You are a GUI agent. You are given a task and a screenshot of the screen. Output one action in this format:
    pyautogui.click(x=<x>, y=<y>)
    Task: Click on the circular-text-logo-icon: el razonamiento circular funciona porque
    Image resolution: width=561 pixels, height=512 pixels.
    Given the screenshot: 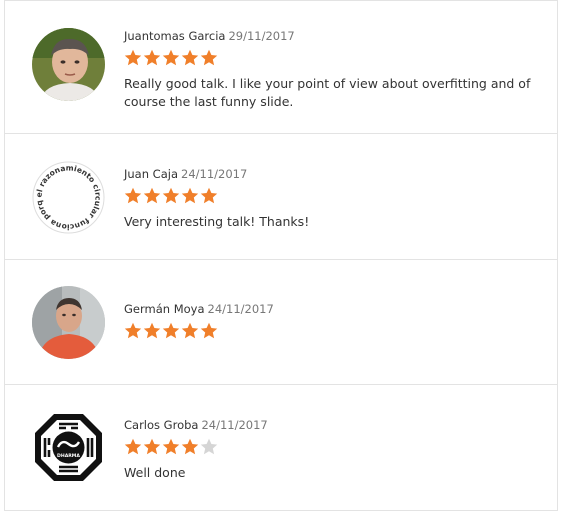 What is the action you would take?
    pyautogui.click(x=68, y=197)
    